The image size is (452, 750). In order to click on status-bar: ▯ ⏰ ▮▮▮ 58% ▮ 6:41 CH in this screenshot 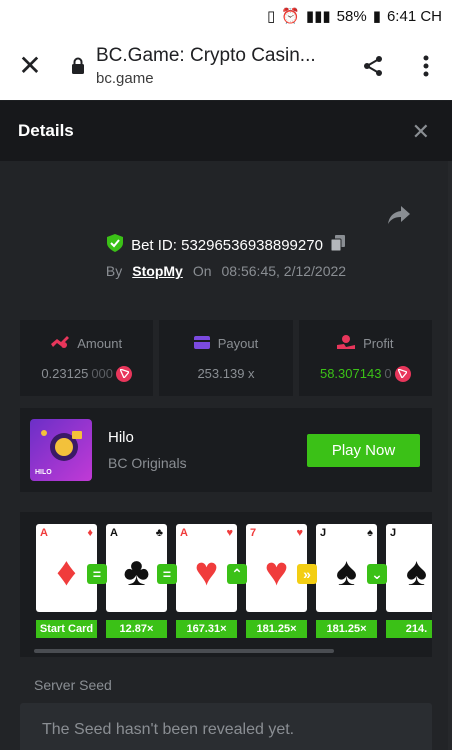, I will do `click(226, 16)`.